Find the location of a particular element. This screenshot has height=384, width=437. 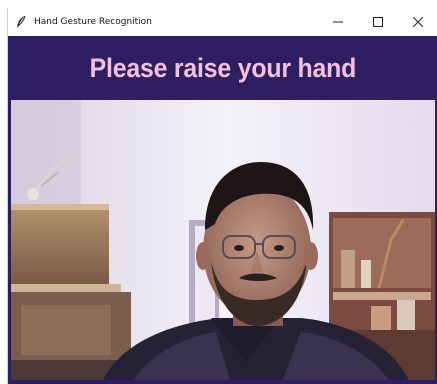

close-button is located at coordinates (417, 22).